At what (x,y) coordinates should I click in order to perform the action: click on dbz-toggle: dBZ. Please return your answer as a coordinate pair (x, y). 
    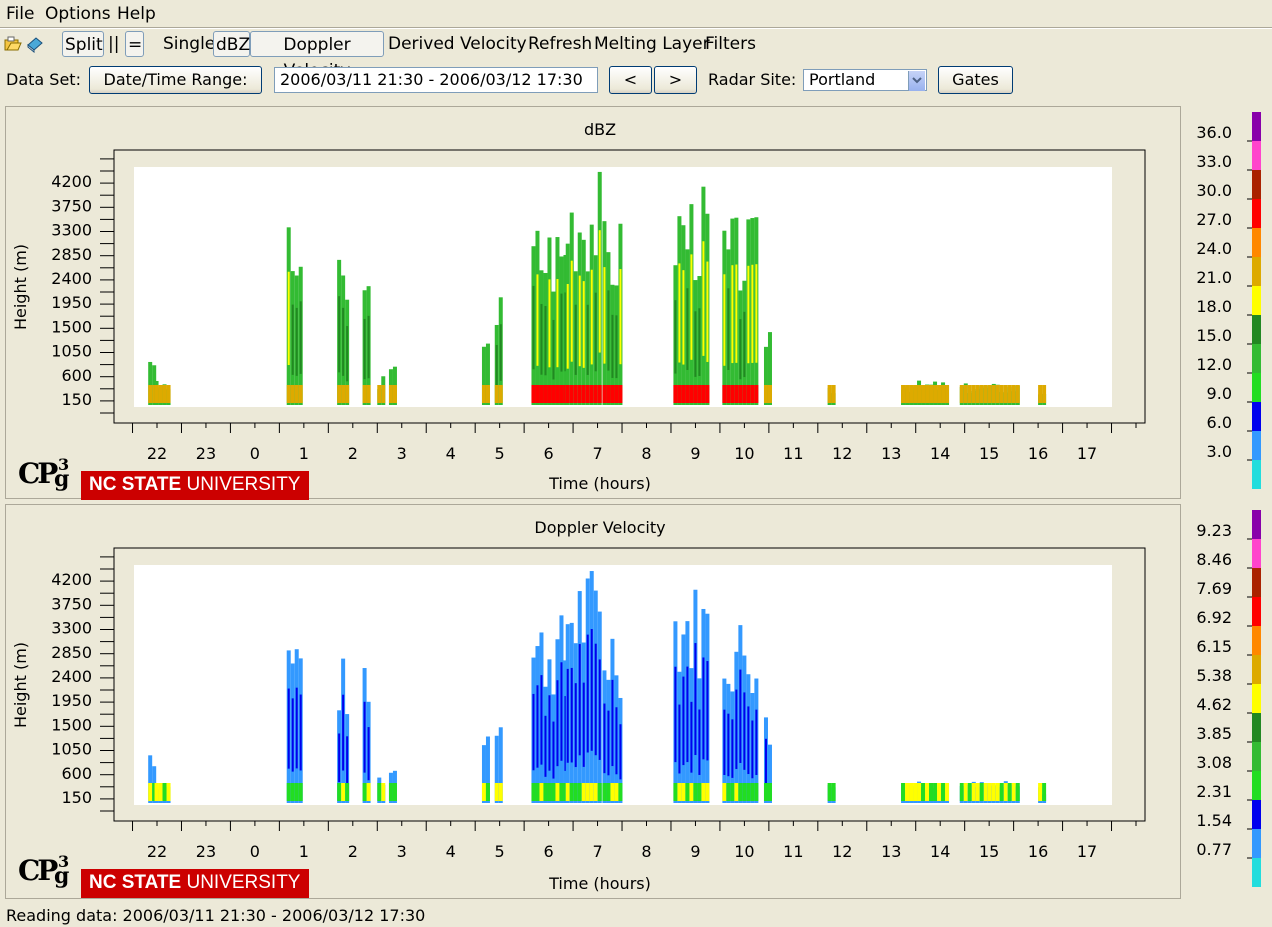
    Looking at the image, I should click on (231, 44).